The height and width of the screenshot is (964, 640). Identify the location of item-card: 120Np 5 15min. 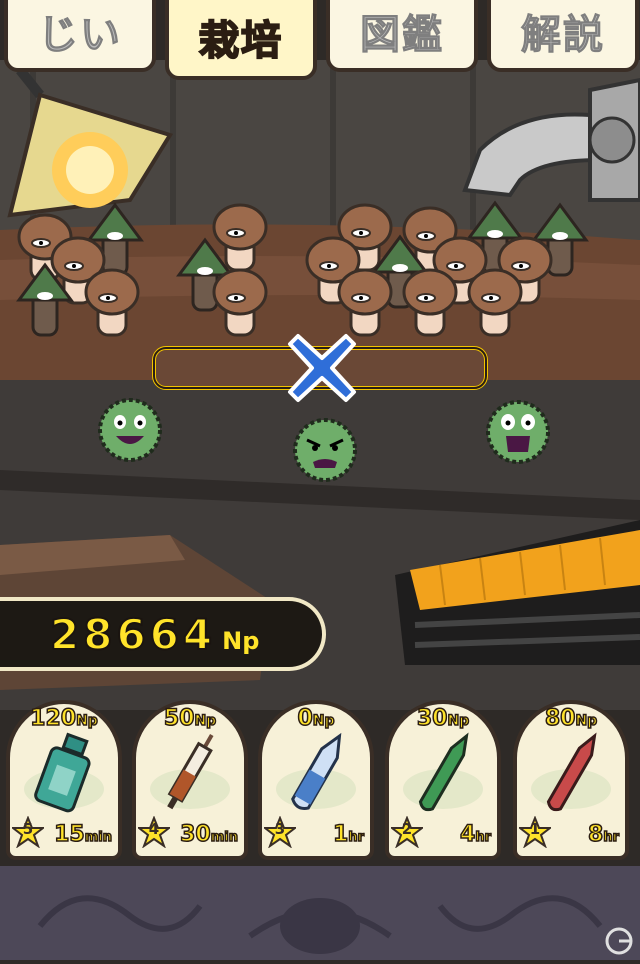
(64, 780).